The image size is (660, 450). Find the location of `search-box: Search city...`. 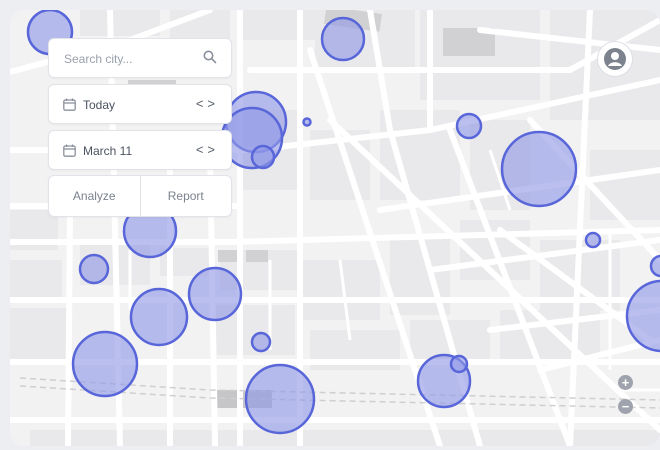

search-box: Search city... is located at coordinates (140, 58).